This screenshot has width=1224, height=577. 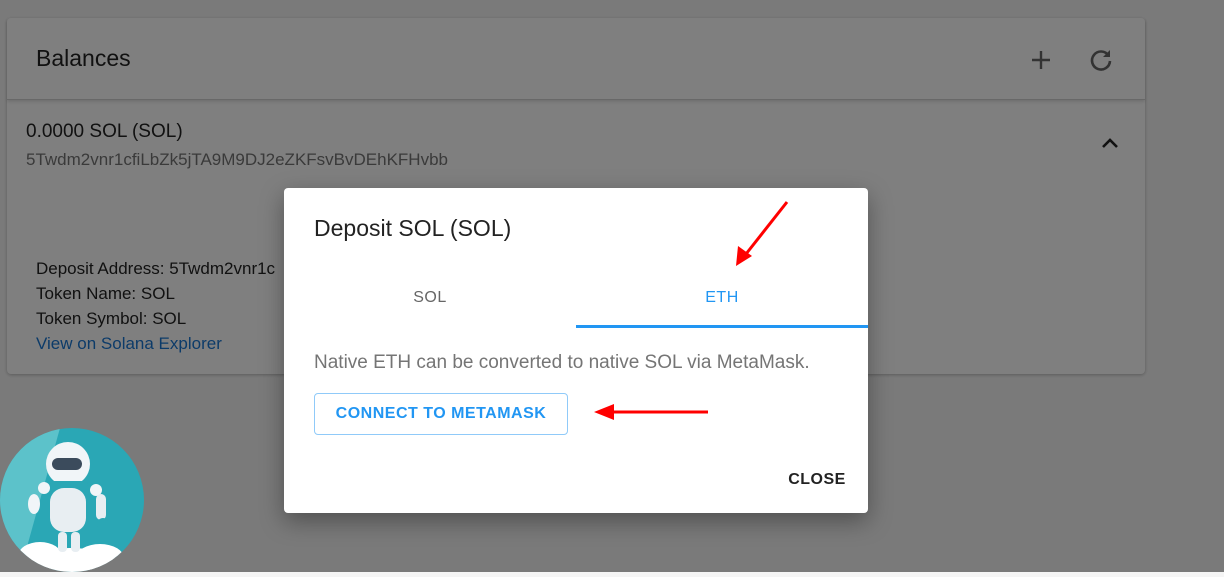 What do you see at coordinates (430, 298) in the screenshot?
I see `tab-sol: SOL` at bounding box center [430, 298].